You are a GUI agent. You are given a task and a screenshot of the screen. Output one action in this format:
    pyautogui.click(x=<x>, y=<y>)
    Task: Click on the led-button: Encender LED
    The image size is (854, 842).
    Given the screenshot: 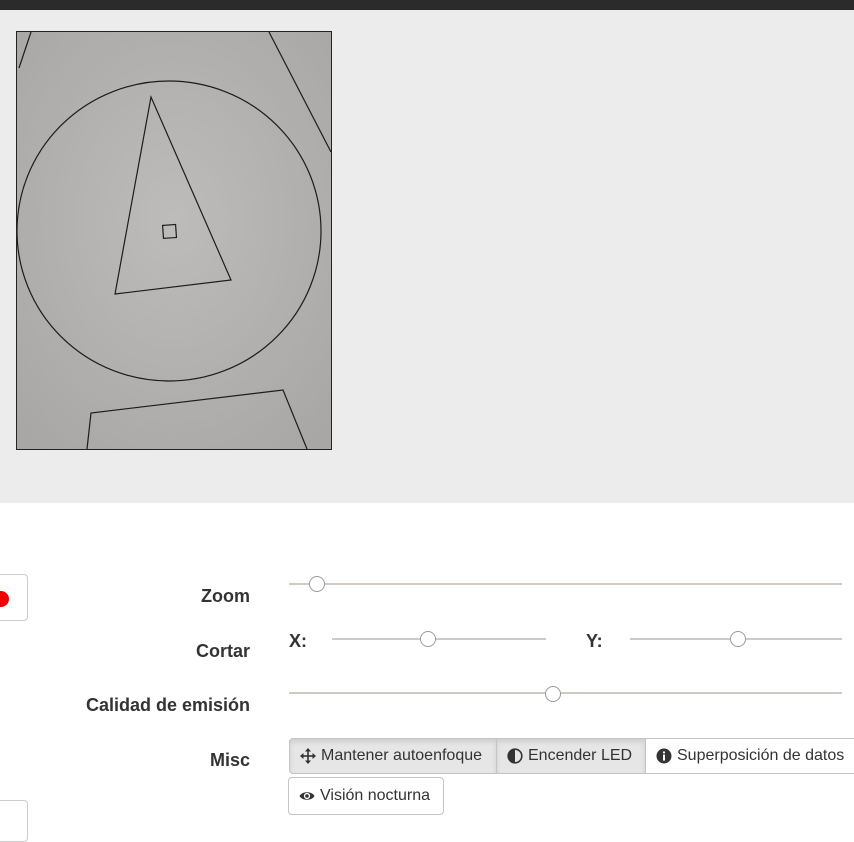 What is the action you would take?
    pyautogui.click(x=571, y=756)
    